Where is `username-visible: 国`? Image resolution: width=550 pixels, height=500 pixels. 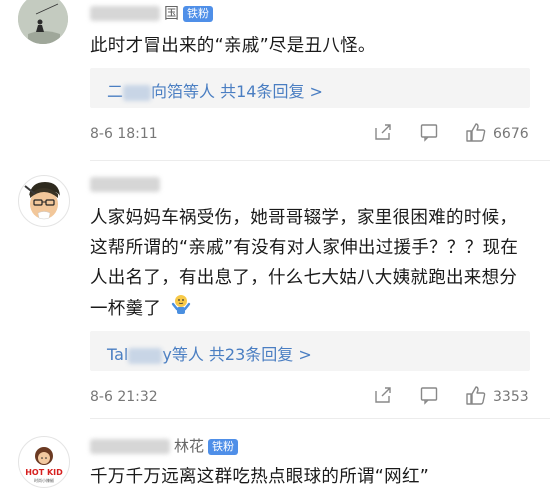
username-visible: 国 is located at coordinates (172, 13).